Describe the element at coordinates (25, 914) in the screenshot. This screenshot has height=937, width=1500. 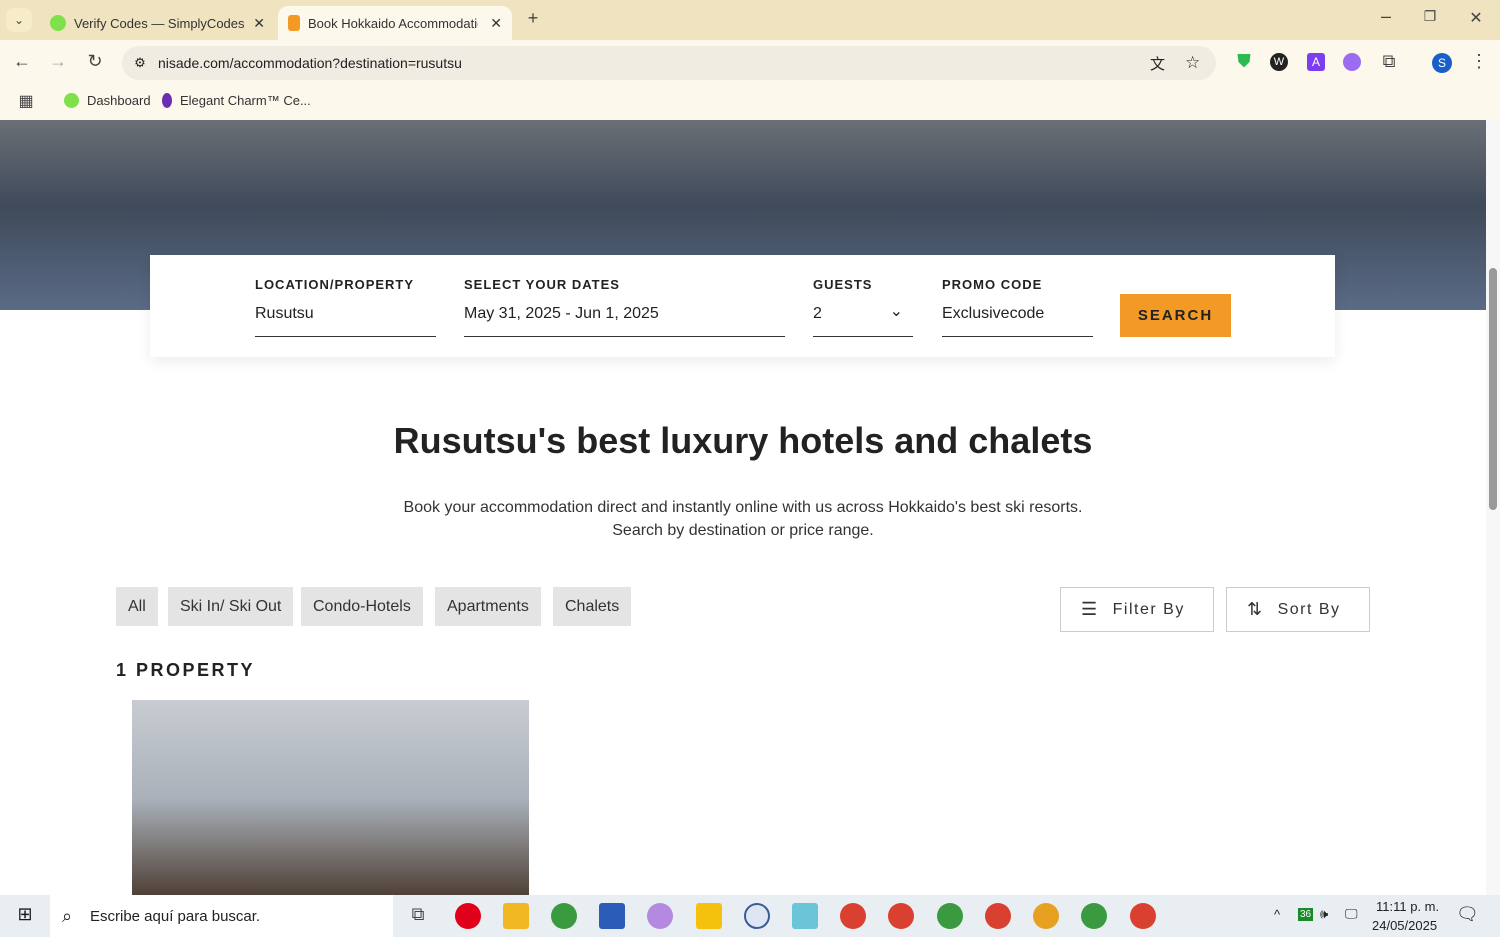
I see `windows-start-icon: ⊞` at that location.